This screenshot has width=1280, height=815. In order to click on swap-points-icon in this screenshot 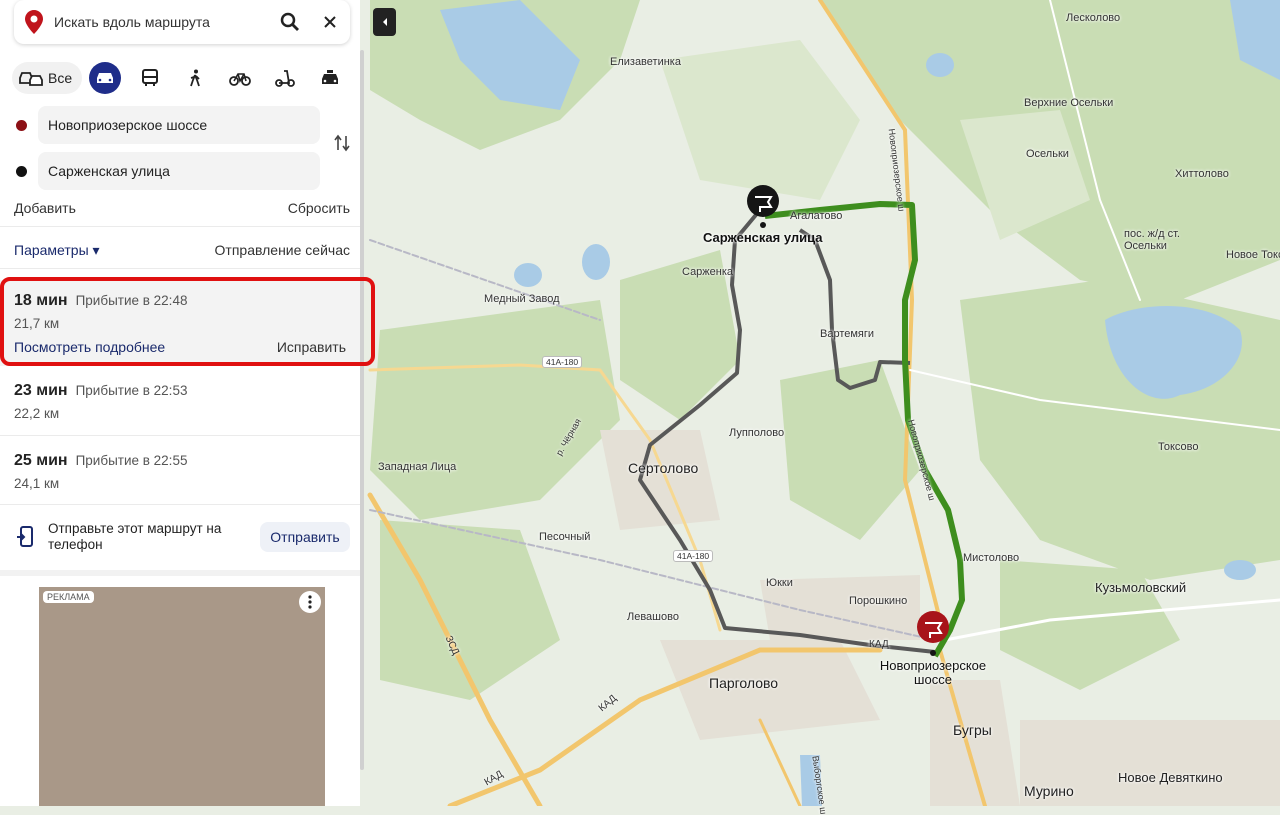, I will do `click(342, 145)`.